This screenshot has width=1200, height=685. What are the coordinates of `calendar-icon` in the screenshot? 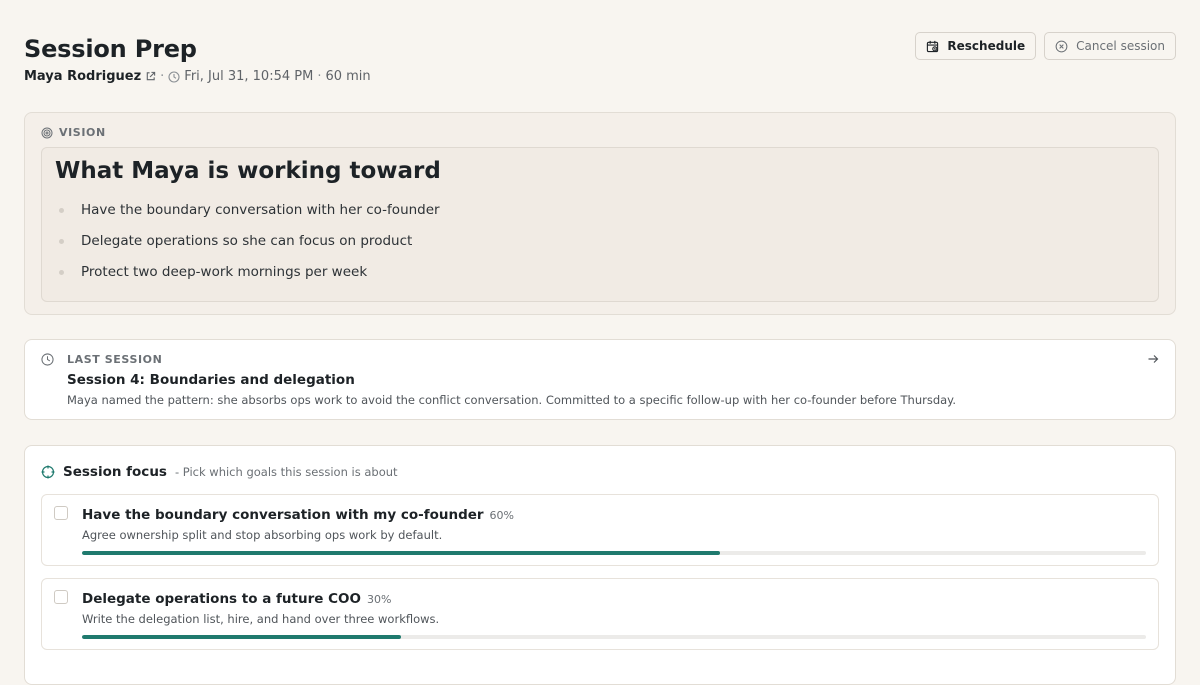 It's located at (932, 46).